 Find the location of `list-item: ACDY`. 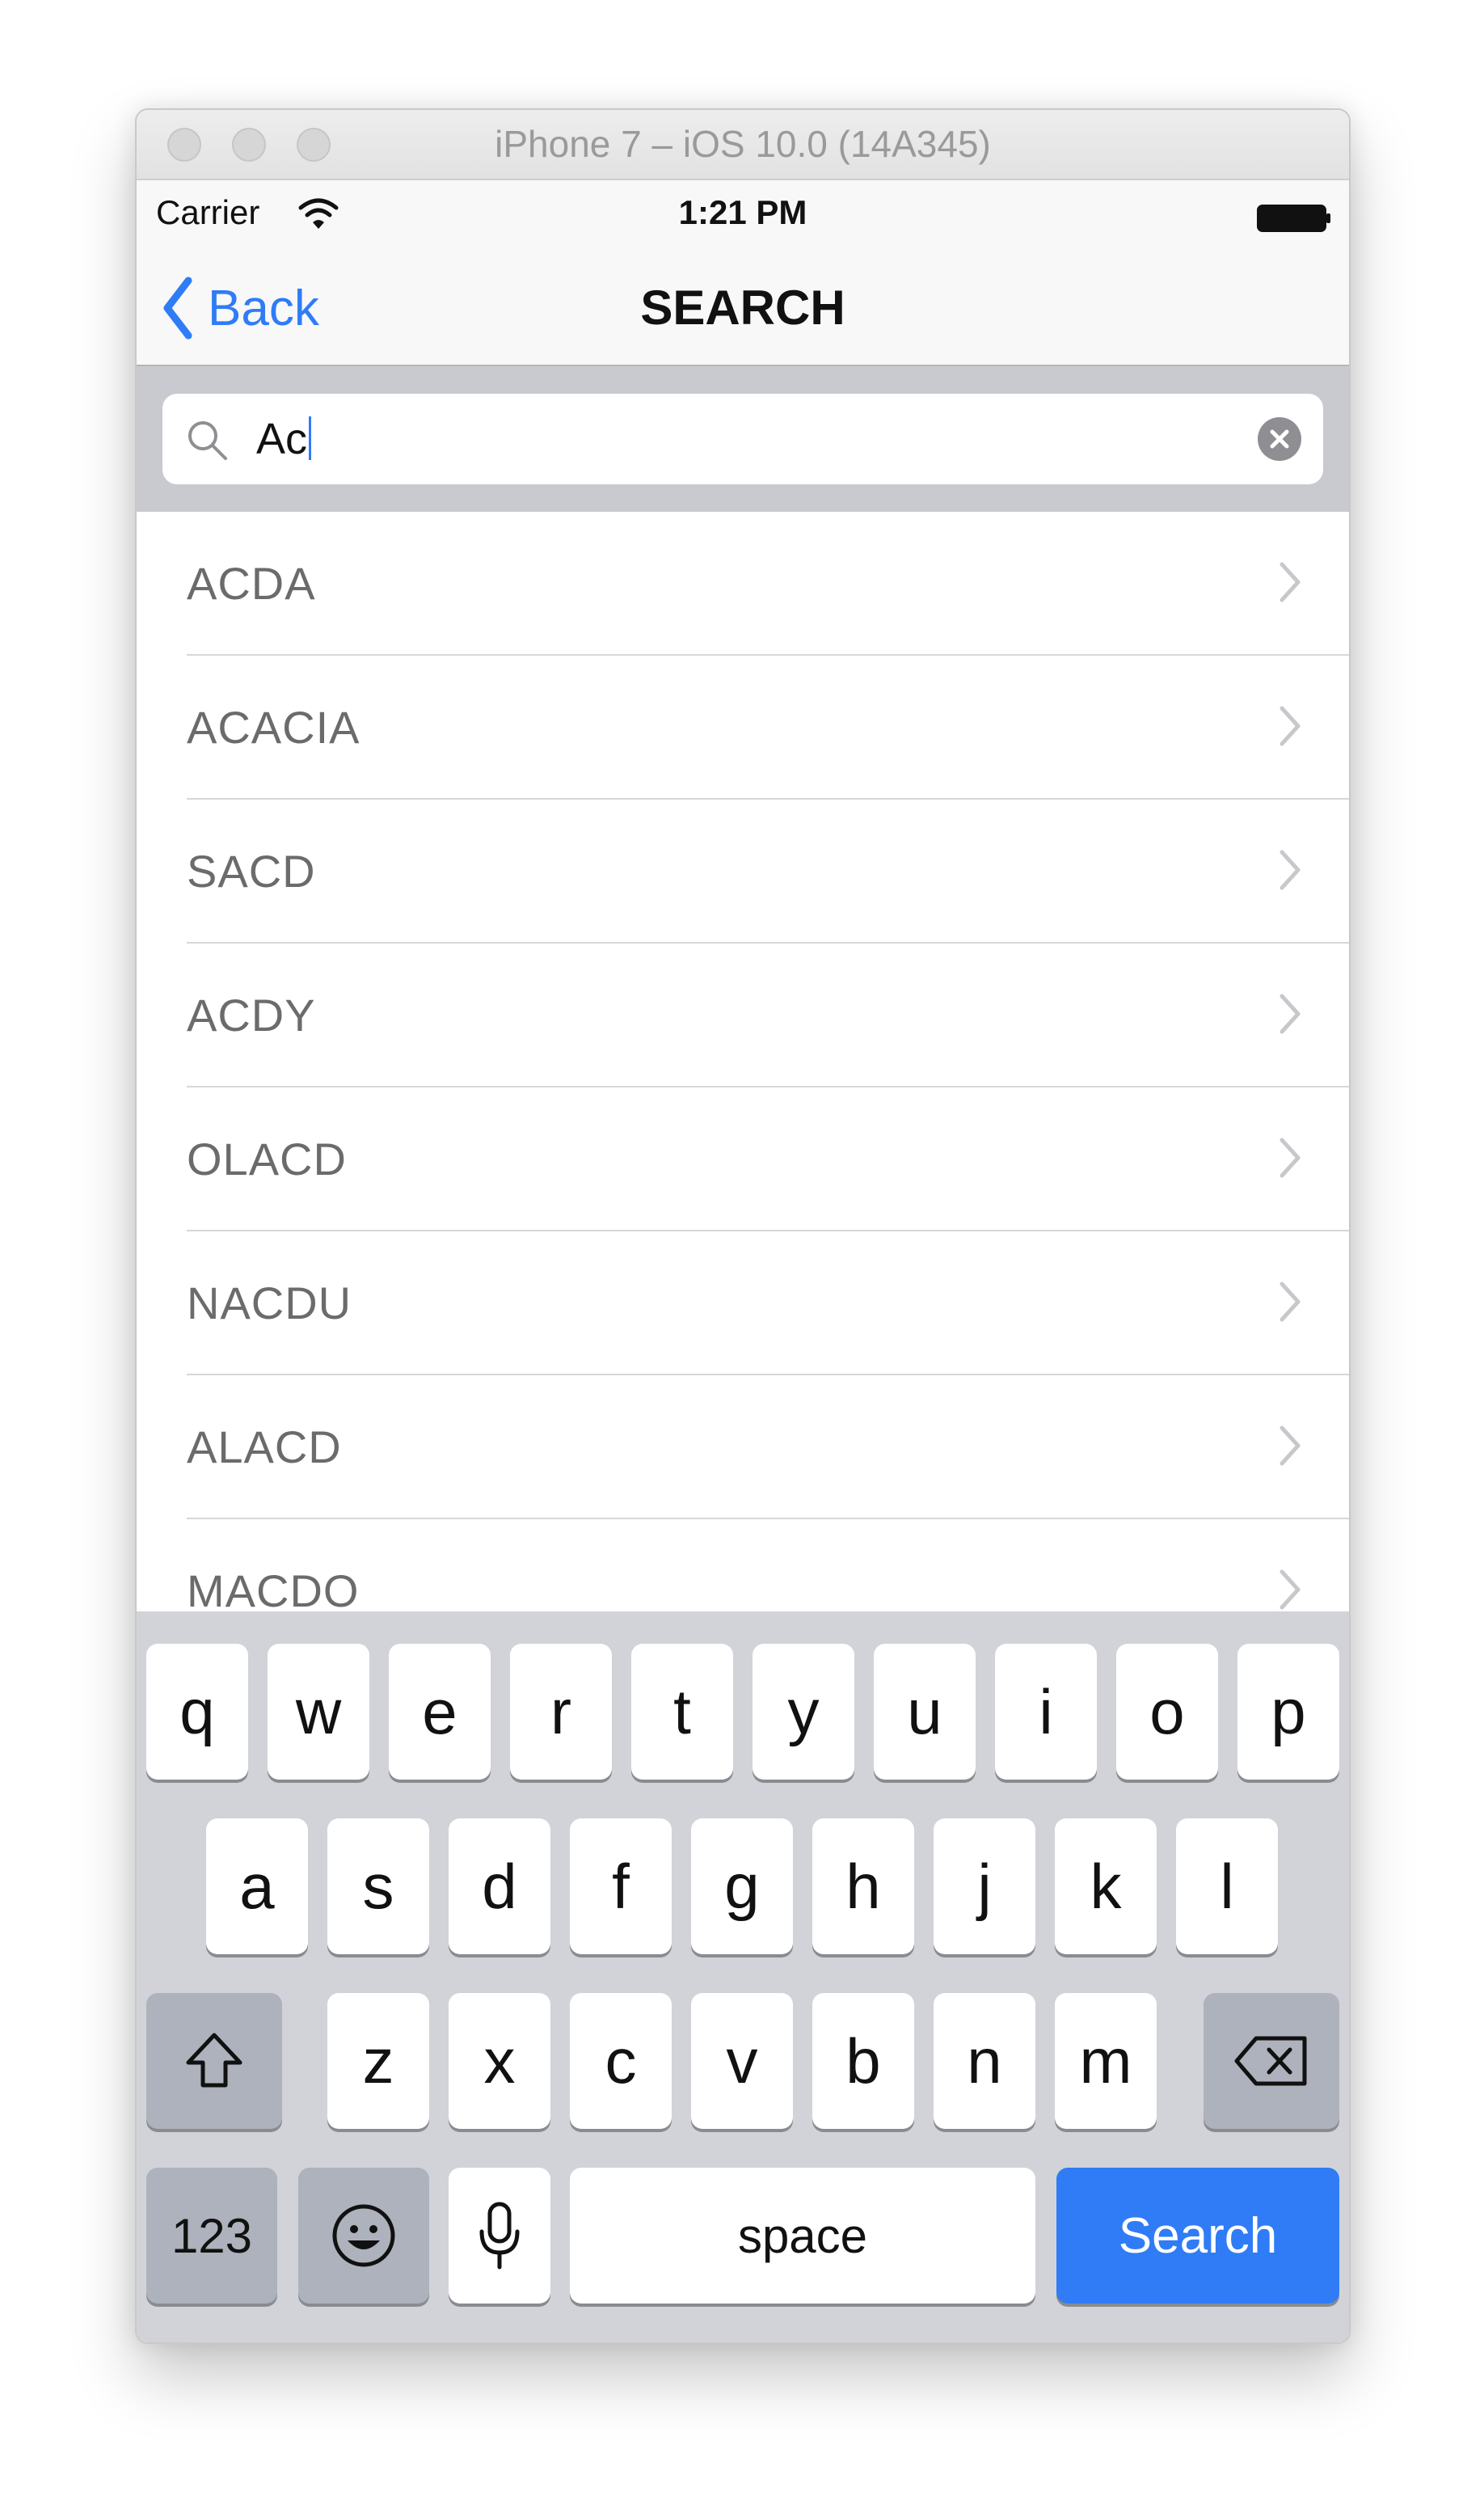

list-item: ACDY is located at coordinates (743, 1015).